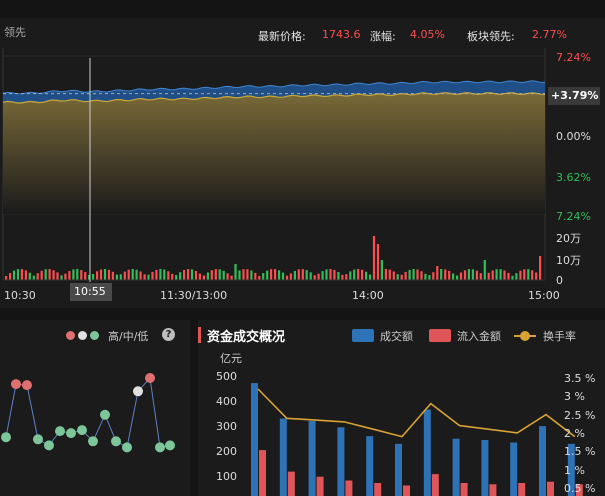 The height and width of the screenshot is (496, 605). I want to click on current-tag: +3.79%, so click(574, 96).